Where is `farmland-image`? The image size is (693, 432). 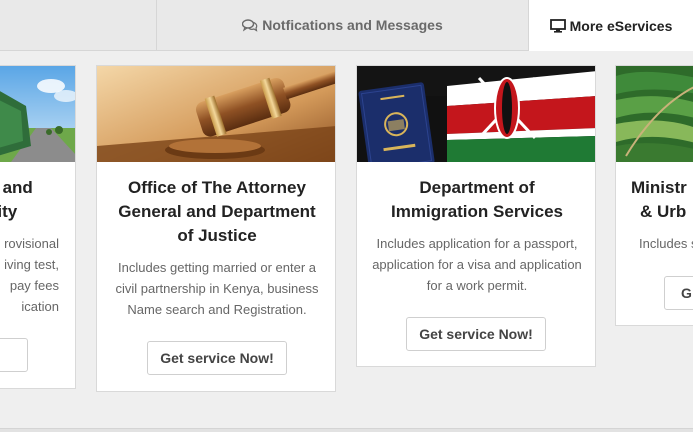 farmland-image is located at coordinates (654, 114).